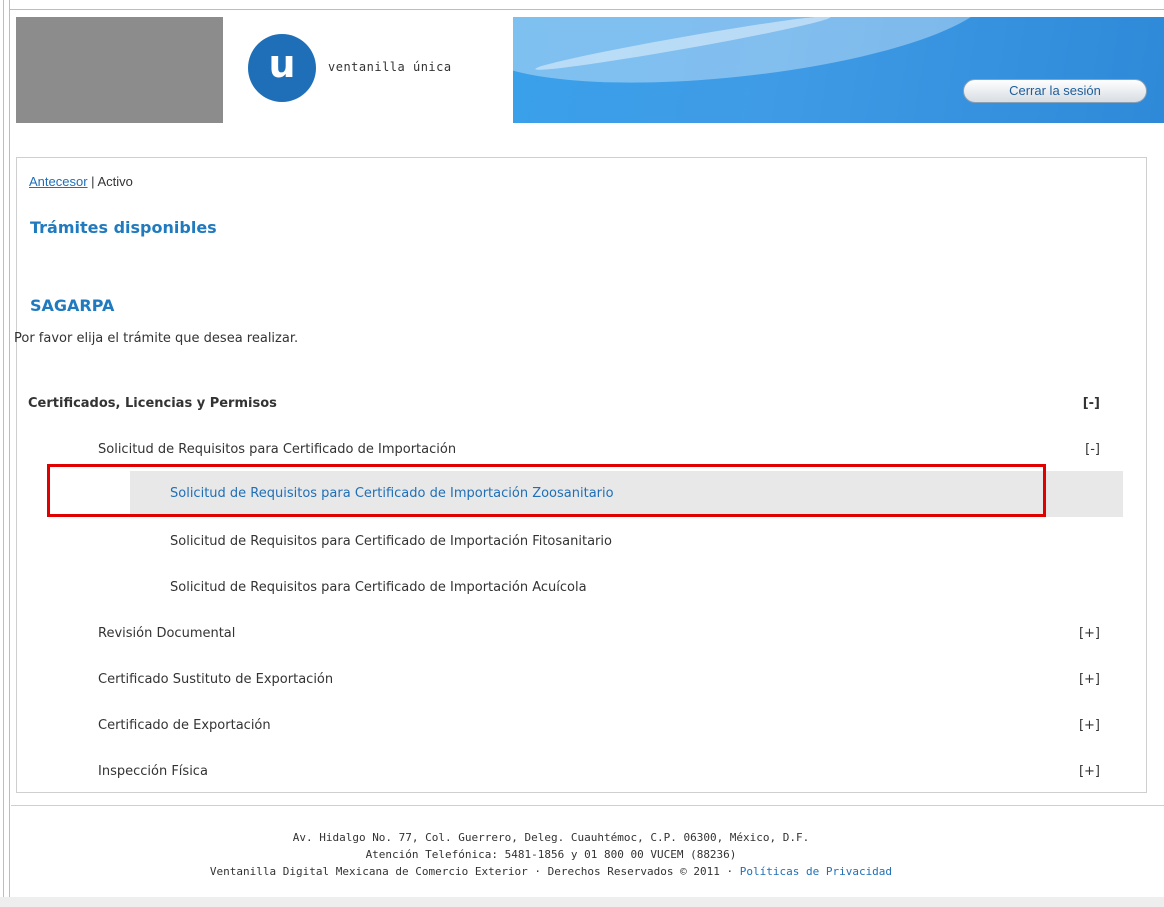 This screenshot has width=1164, height=907. I want to click on site-header: u ventanilla única Cerrar la sesión, so click(587, 67).